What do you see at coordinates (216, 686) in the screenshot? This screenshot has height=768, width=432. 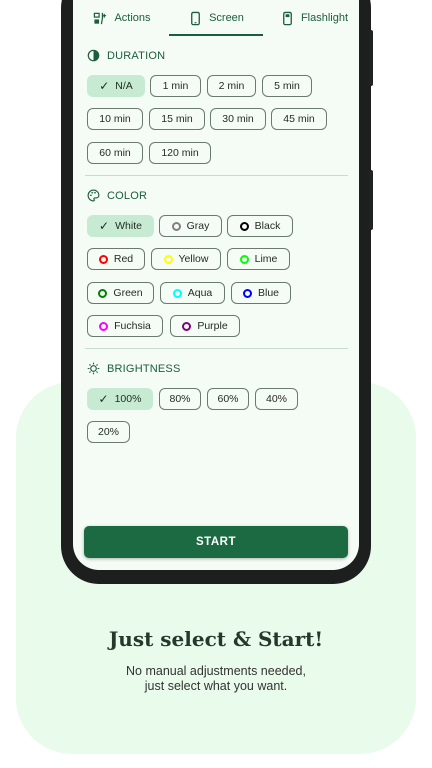 I see `promo-subtitle-line2: just select what you want.` at bounding box center [216, 686].